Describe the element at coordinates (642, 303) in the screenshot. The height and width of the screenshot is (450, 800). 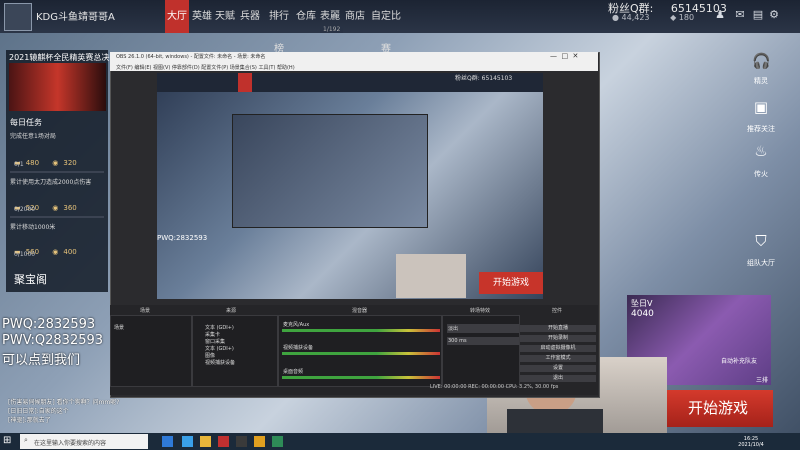
I see `rank-label: 坠日V` at that location.